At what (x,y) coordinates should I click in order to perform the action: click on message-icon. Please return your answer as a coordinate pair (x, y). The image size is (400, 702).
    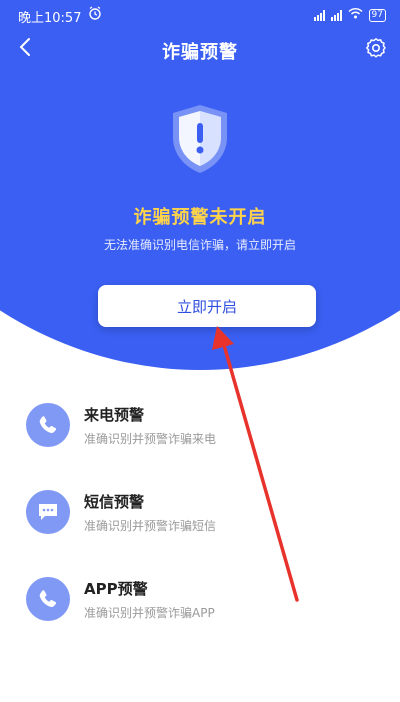
    Looking at the image, I should click on (48, 512).